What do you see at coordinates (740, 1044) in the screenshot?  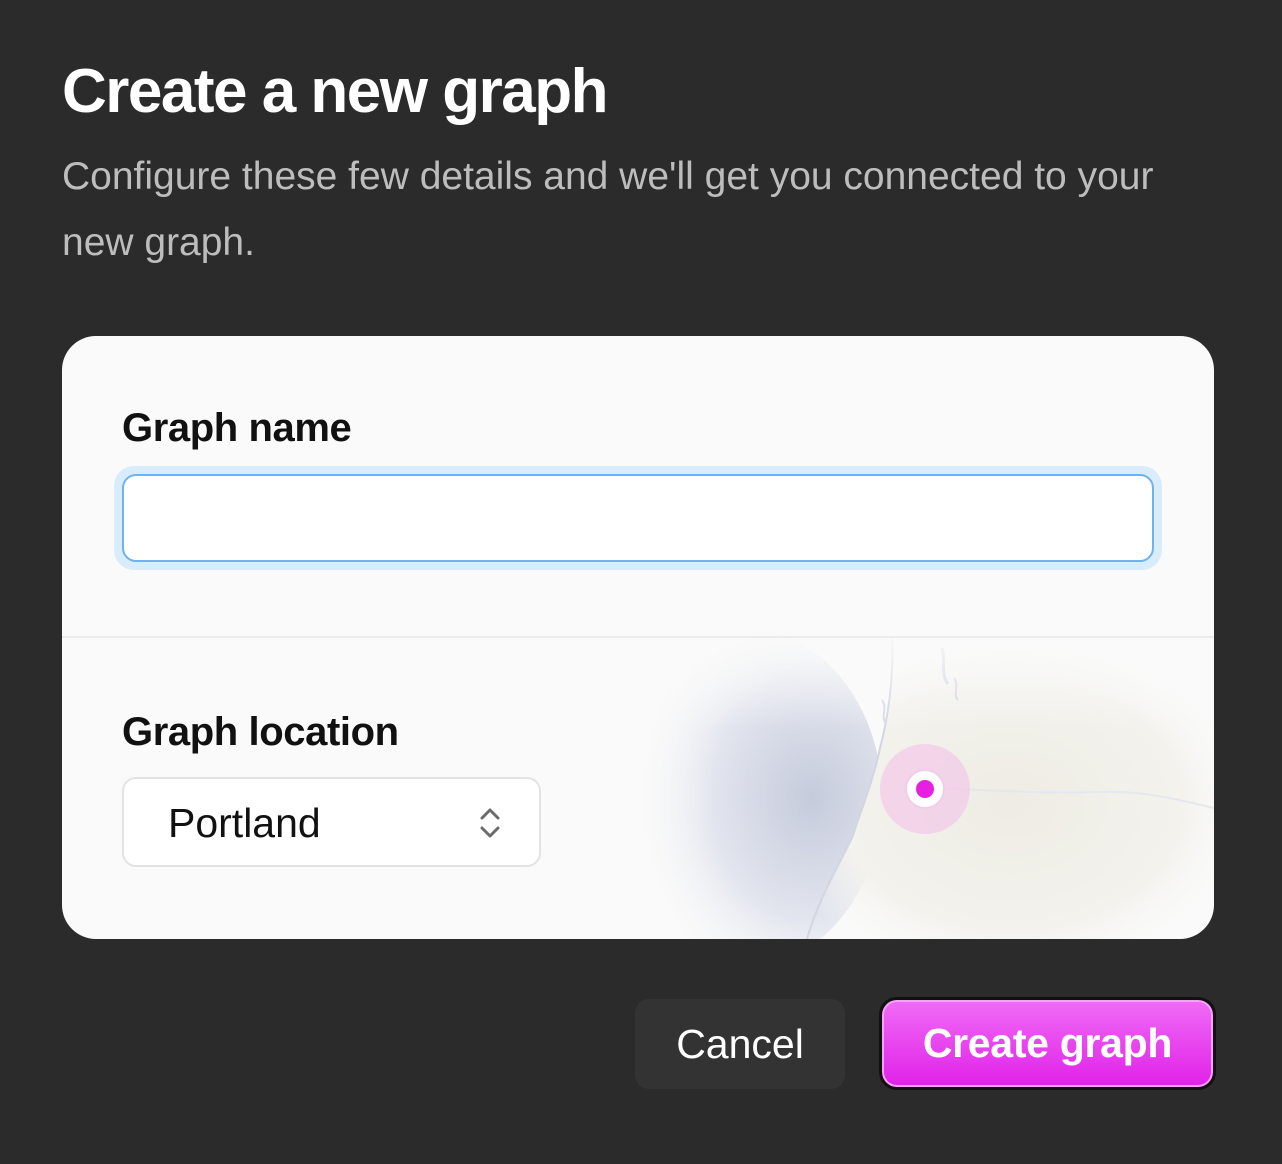 I see `cancel-button: Cancel` at bounding box center [740, 1044].